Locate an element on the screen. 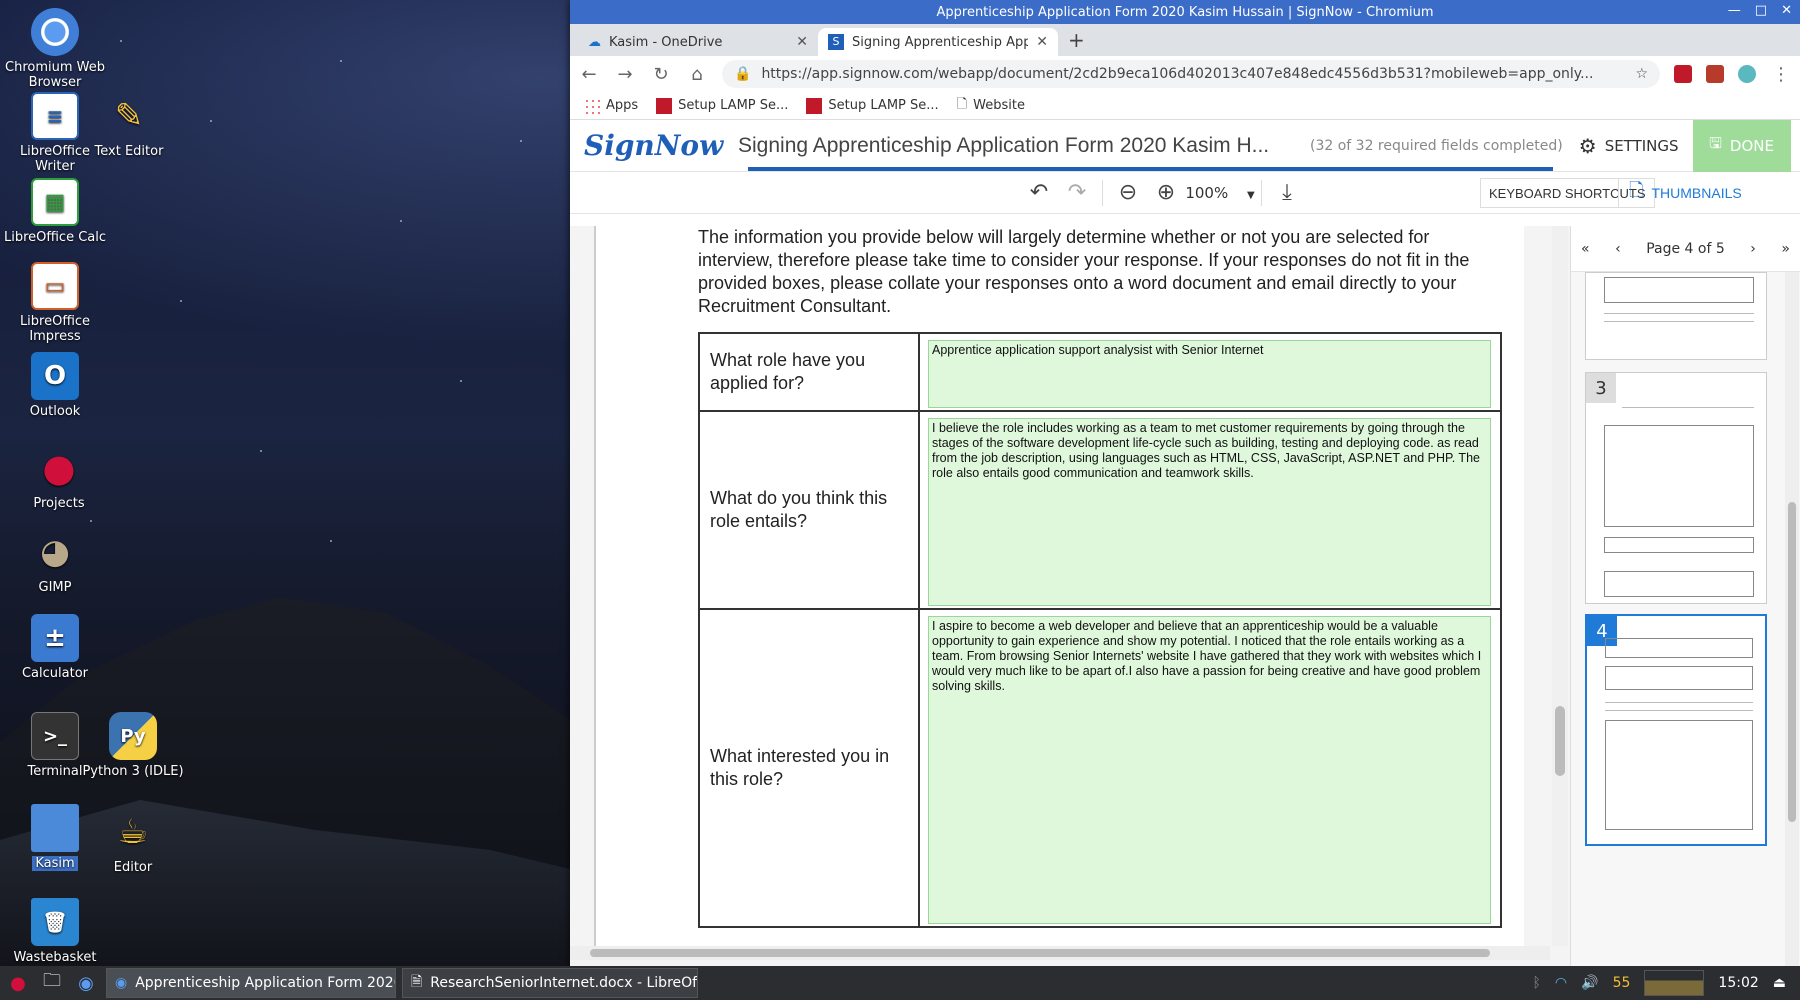  done-button: 🖫 DONE is located at coordinates (1741, 145).